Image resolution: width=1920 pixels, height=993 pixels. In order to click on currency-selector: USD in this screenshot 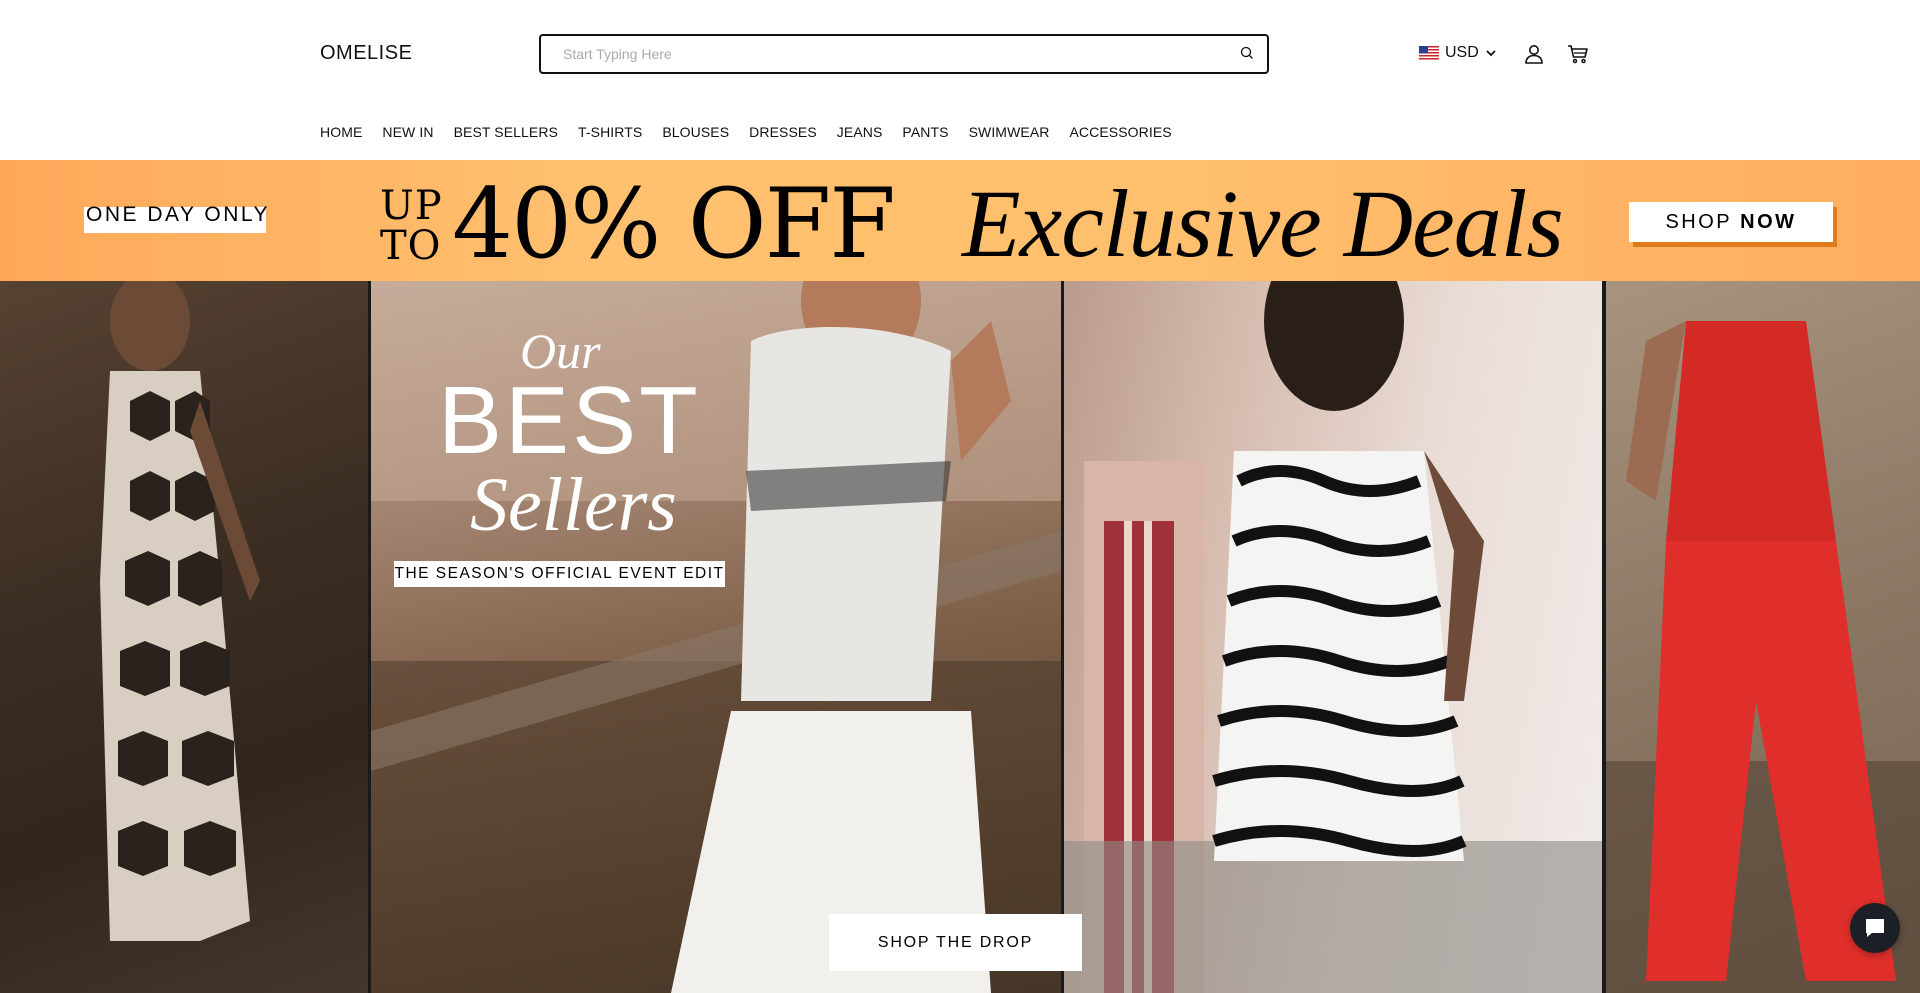, I will do `click(1458, 53)`.